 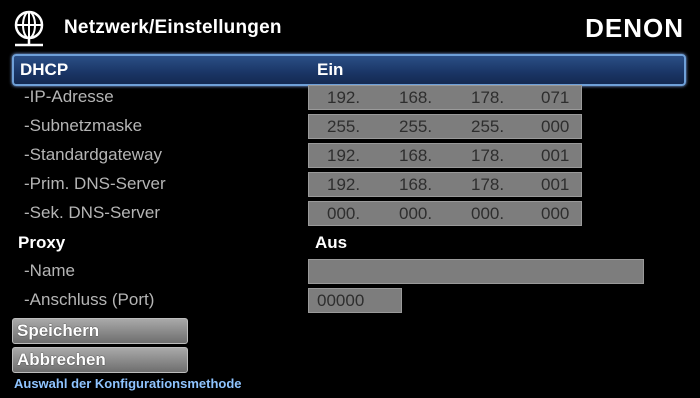 I want to click on gateway-octet-1: 192., so click(x=344, y=155).